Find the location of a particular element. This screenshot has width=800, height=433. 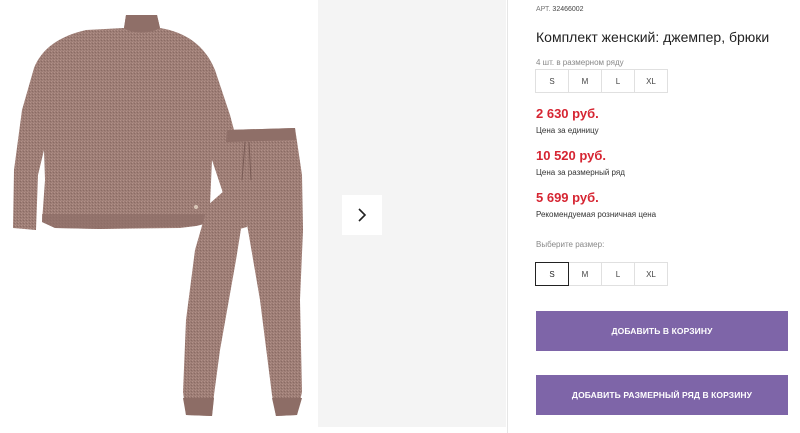

size-row-l: L is located at coordinates (618, 81).